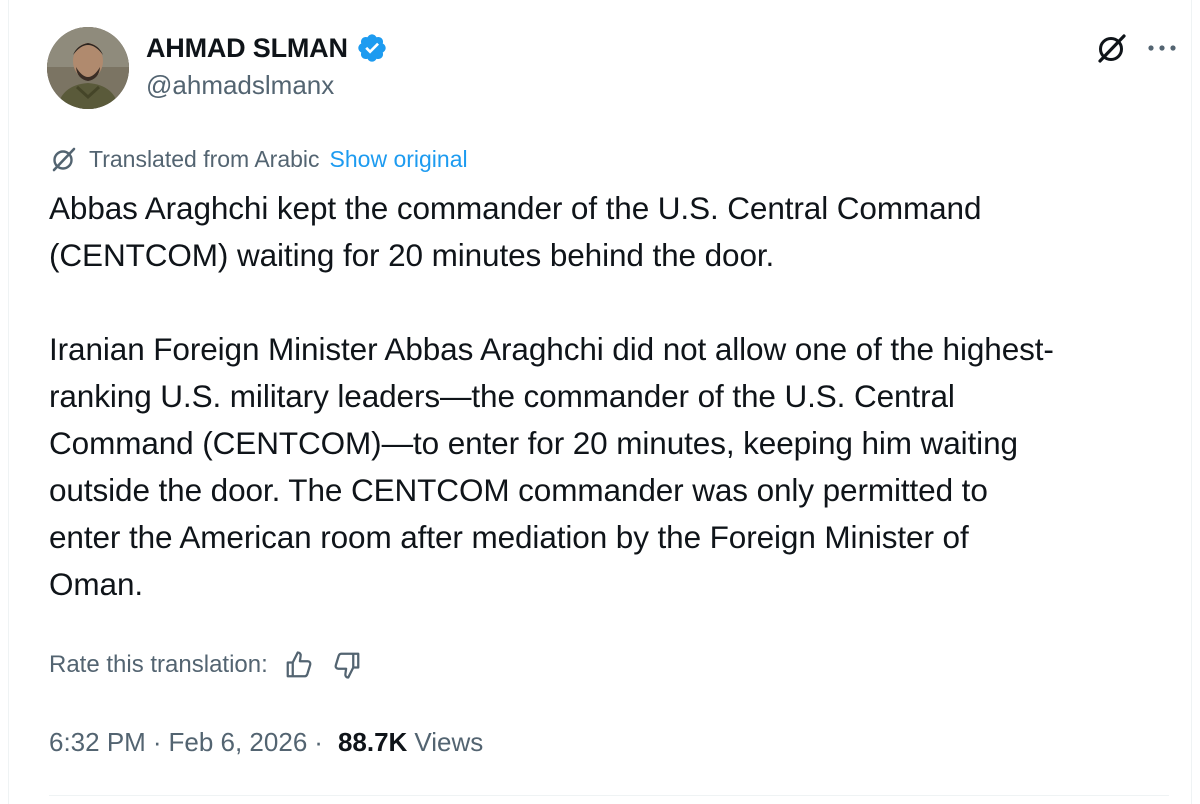 The image size is (1200, 804). I want to click on more-horizontal-icon, so click(1162, 48).